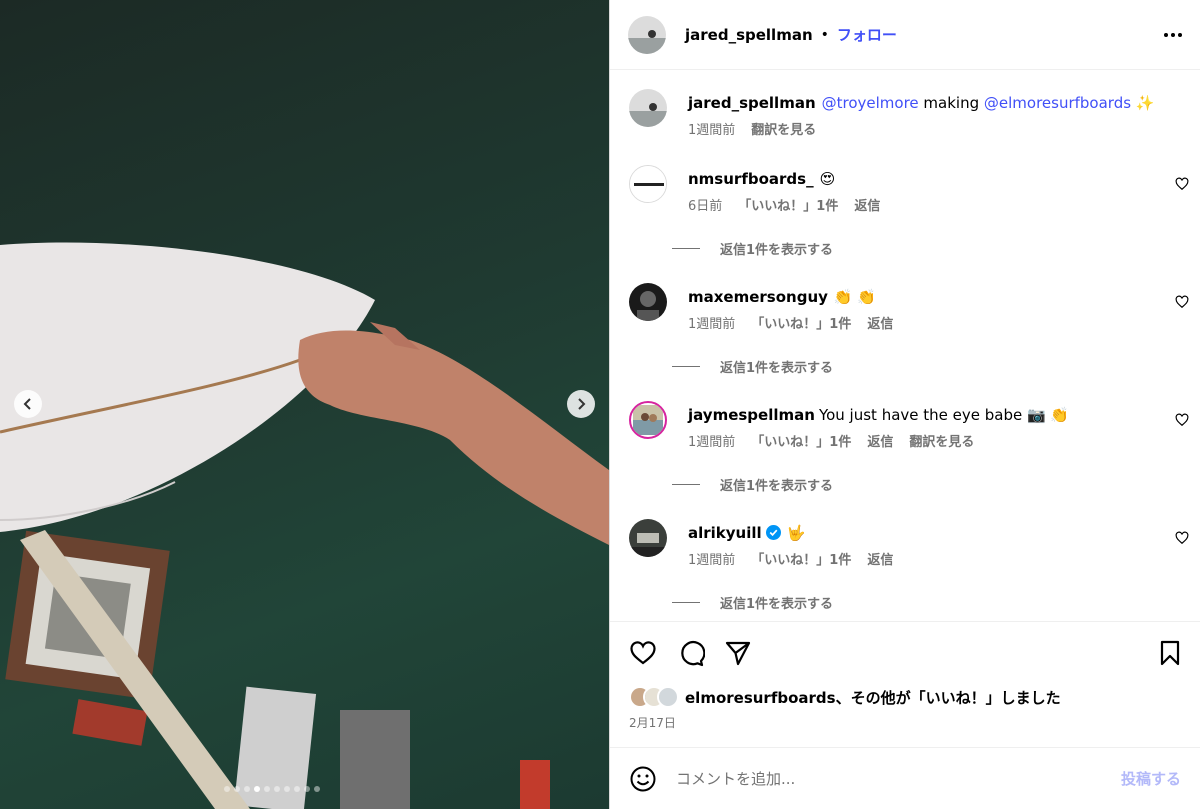  What do you see at coordinates (827, 179) in the screenshot?
I see `comment-text: 😍` at bounding box center [827, 179].